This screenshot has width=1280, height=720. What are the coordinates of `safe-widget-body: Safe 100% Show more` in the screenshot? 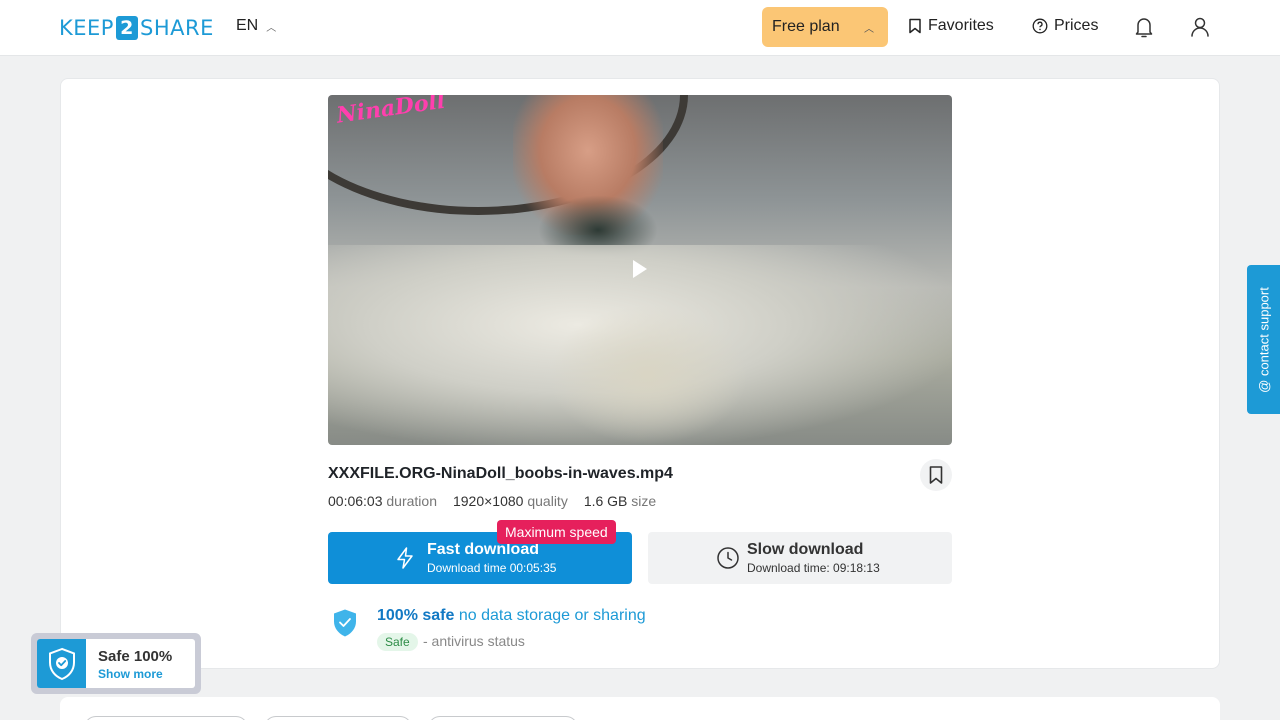 It's located at (116, 663).